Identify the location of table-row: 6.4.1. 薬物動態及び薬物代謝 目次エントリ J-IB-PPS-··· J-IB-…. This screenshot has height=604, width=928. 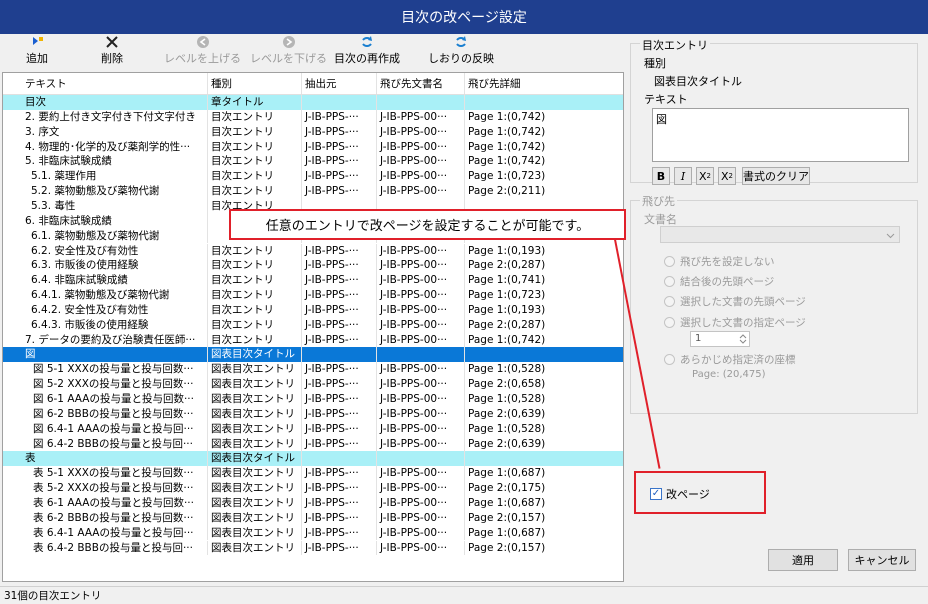
(313, 295).